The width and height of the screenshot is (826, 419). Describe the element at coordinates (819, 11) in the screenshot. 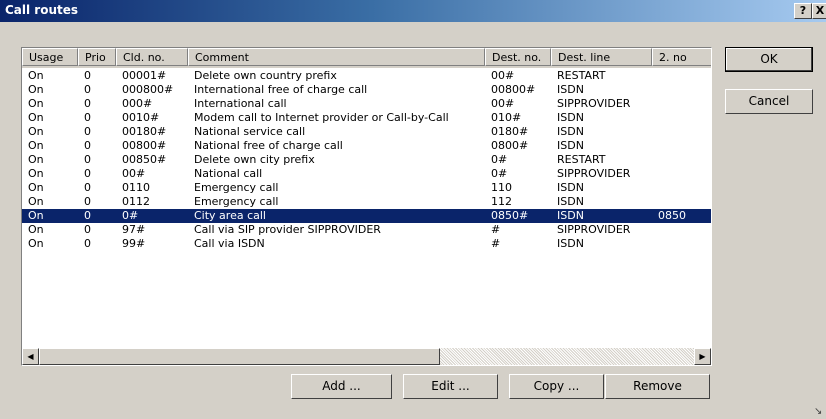

I see `close-button: X` at that location.